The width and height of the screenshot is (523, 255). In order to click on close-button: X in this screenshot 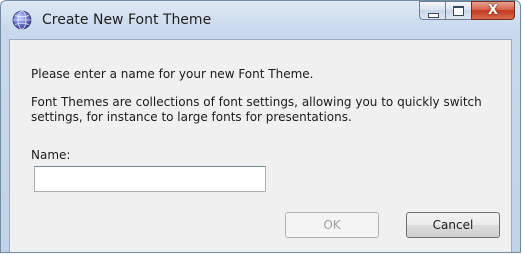, I will do `click(493, 10)`.